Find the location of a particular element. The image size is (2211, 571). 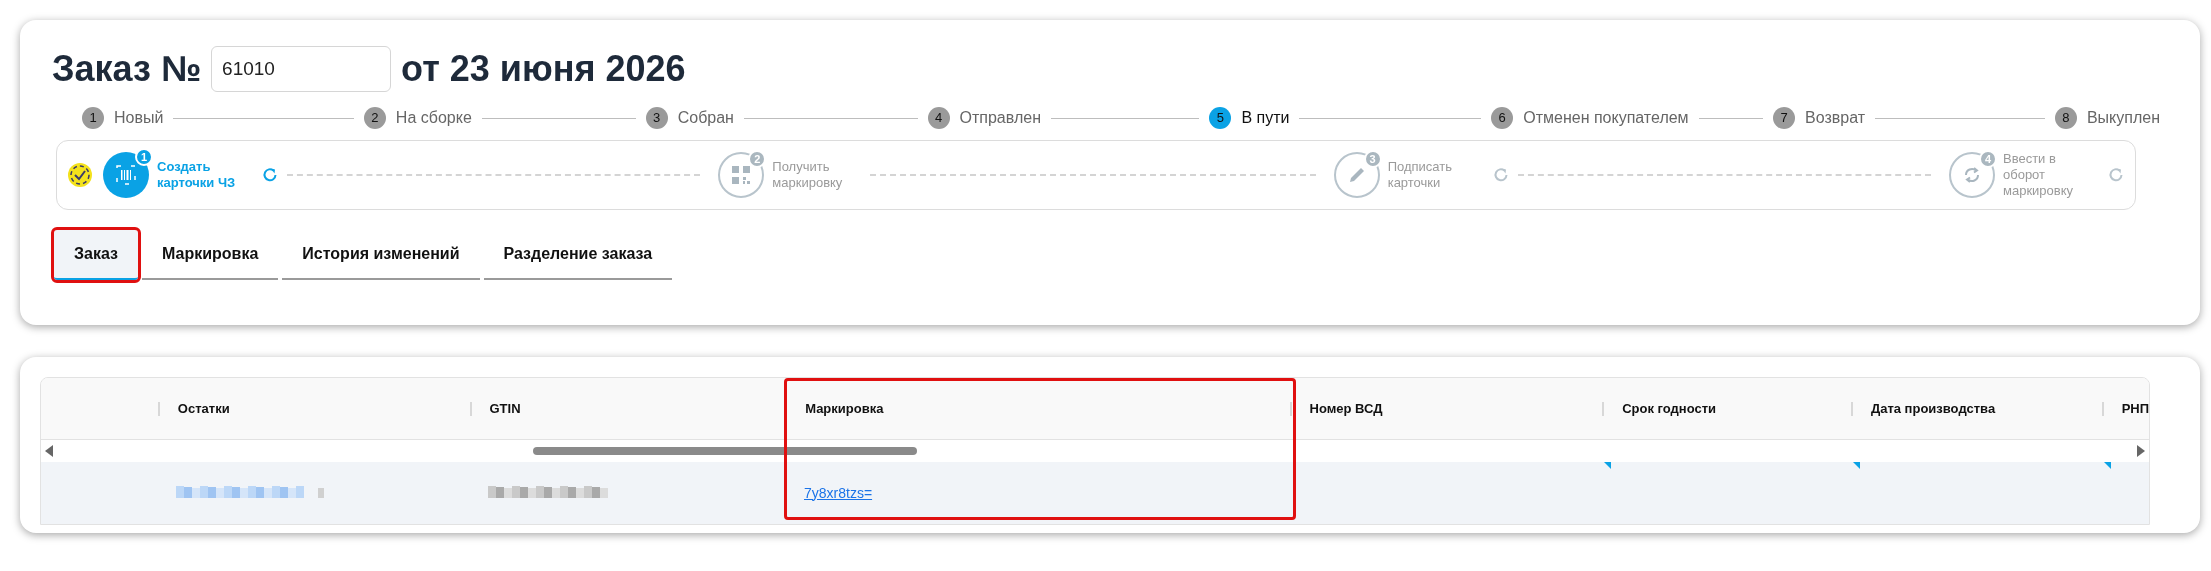

tab: Заказ is located at coordinates (96, 255).